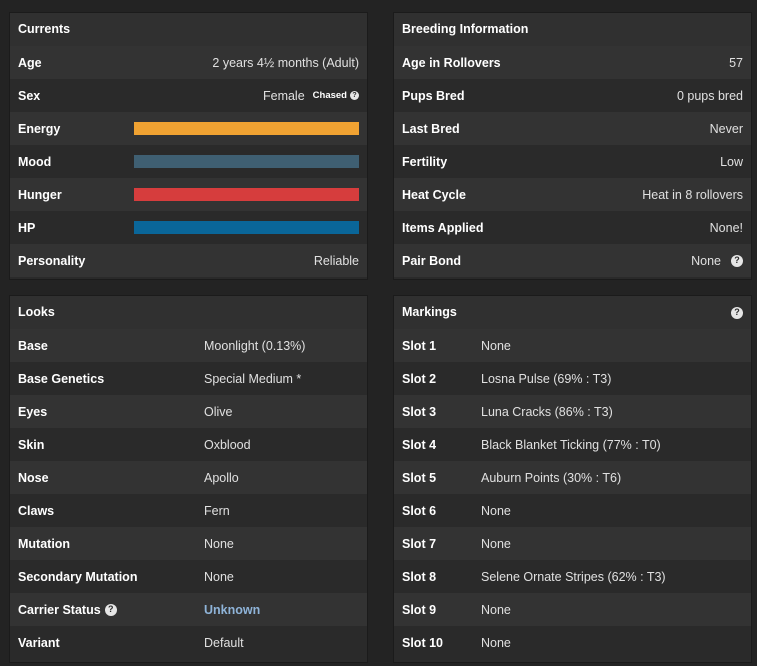  Describe the element at coordinates (227, 444) in the screenshot. I see `looks-value: Oxblood` at that location.